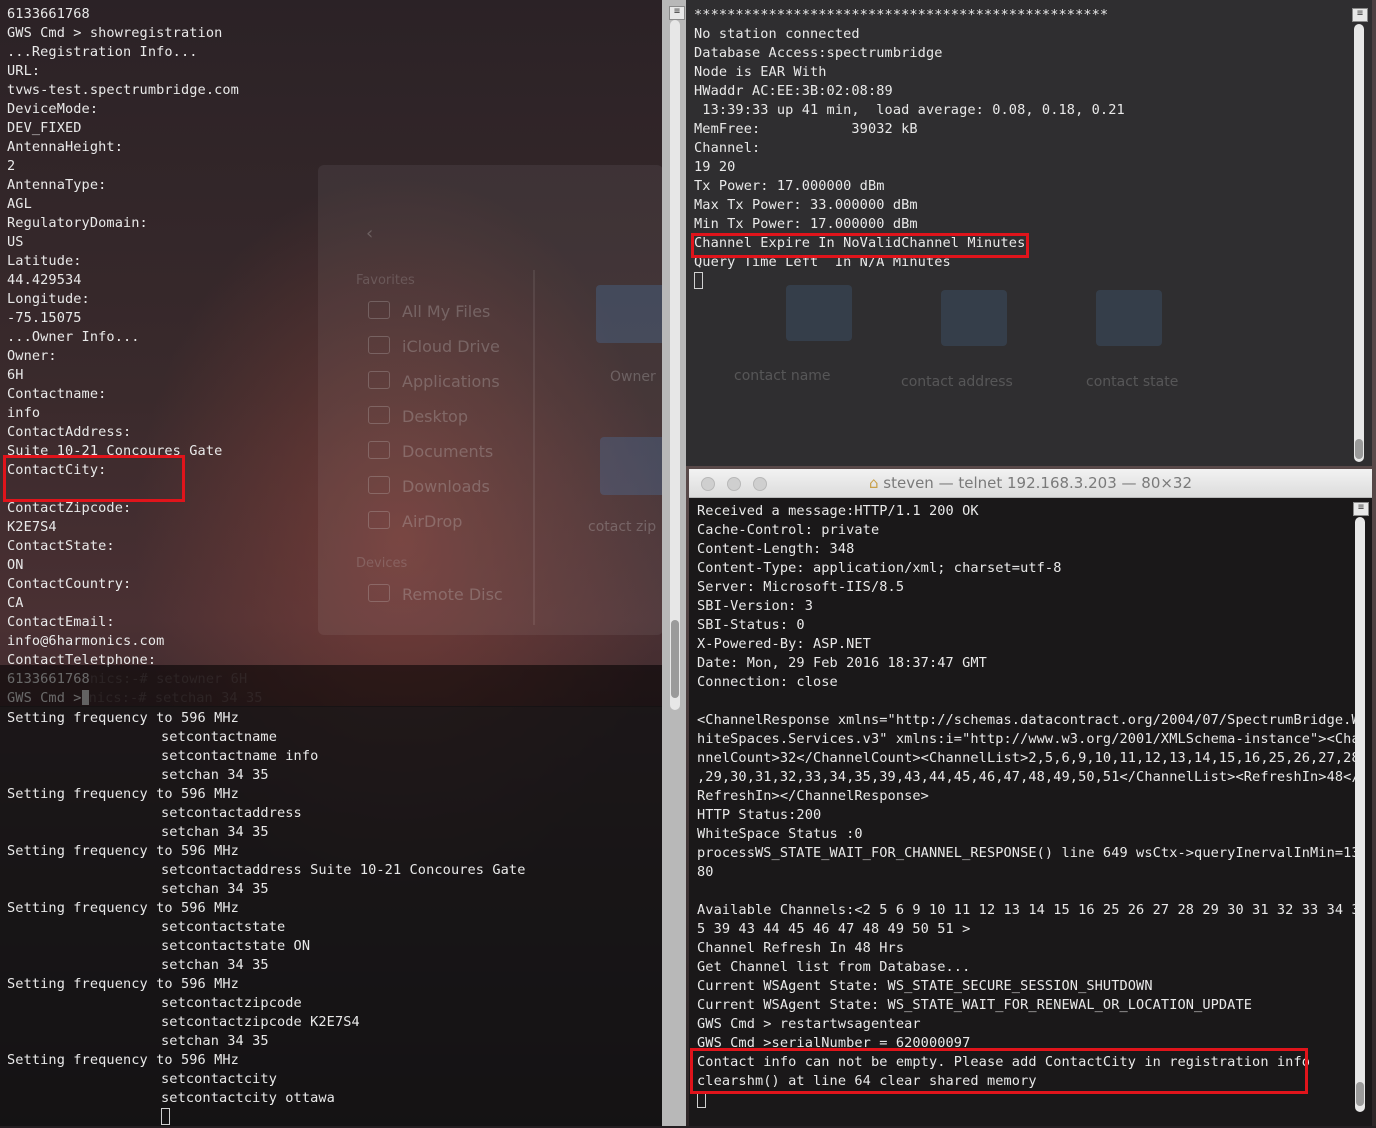  What do you see at coordinates (1359, 449) in the screenshot?
I see `right-top-scrollbar-thumb` at bounding box center [1359, 449].